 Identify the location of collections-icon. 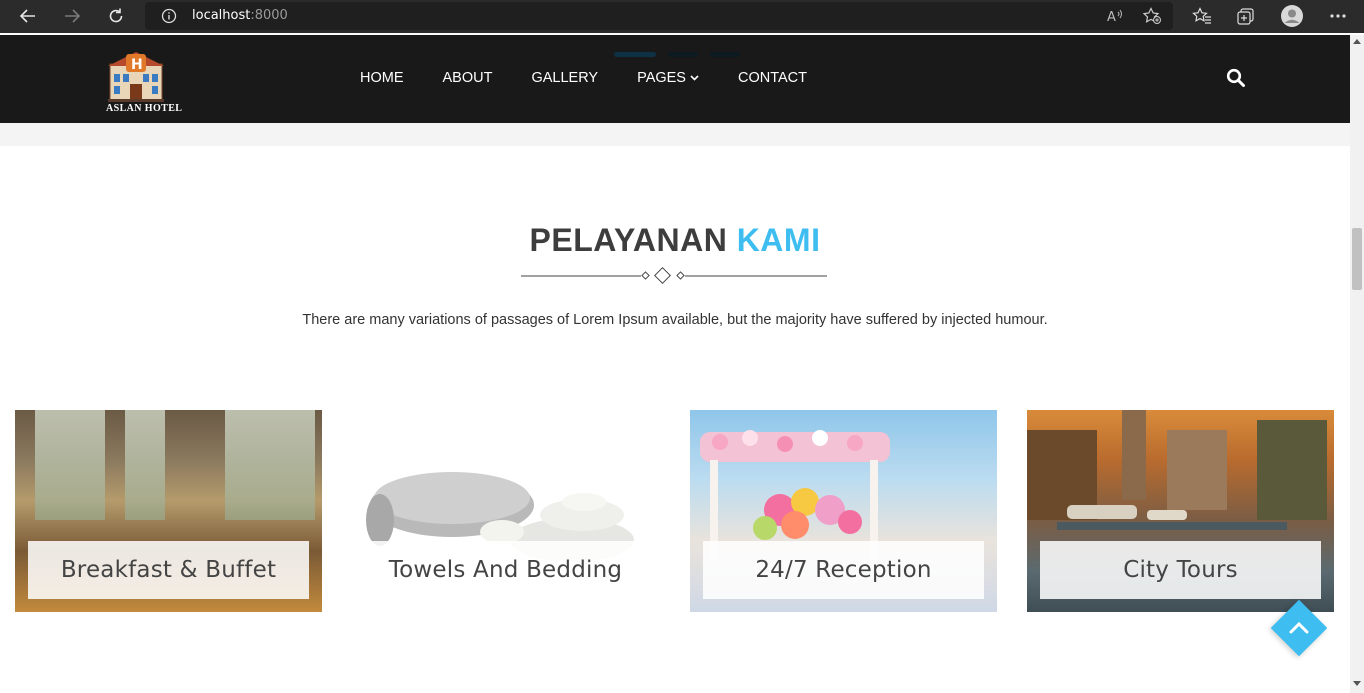
(1246, 16).